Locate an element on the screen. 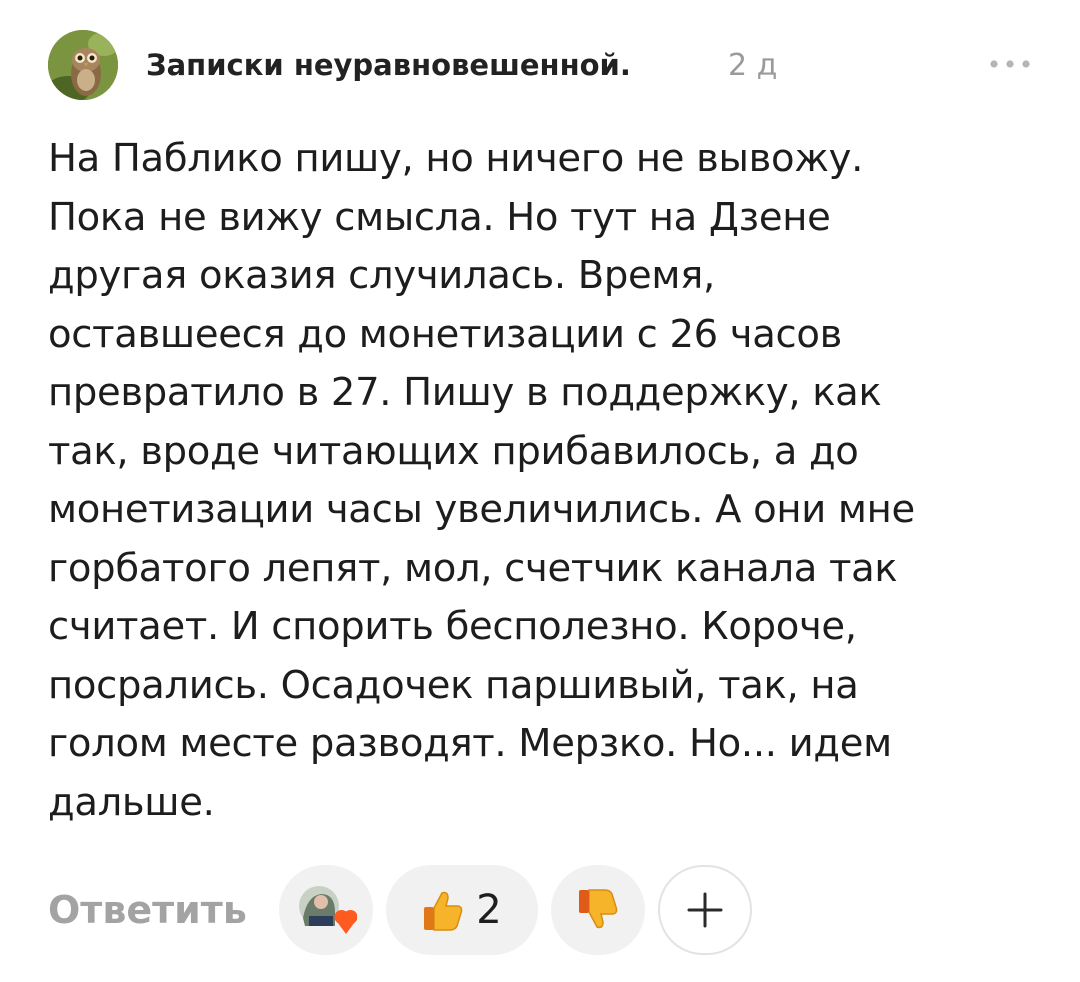 This screenshot has width=1080, height=982. reactions-button is located at coordinates (326, 910).